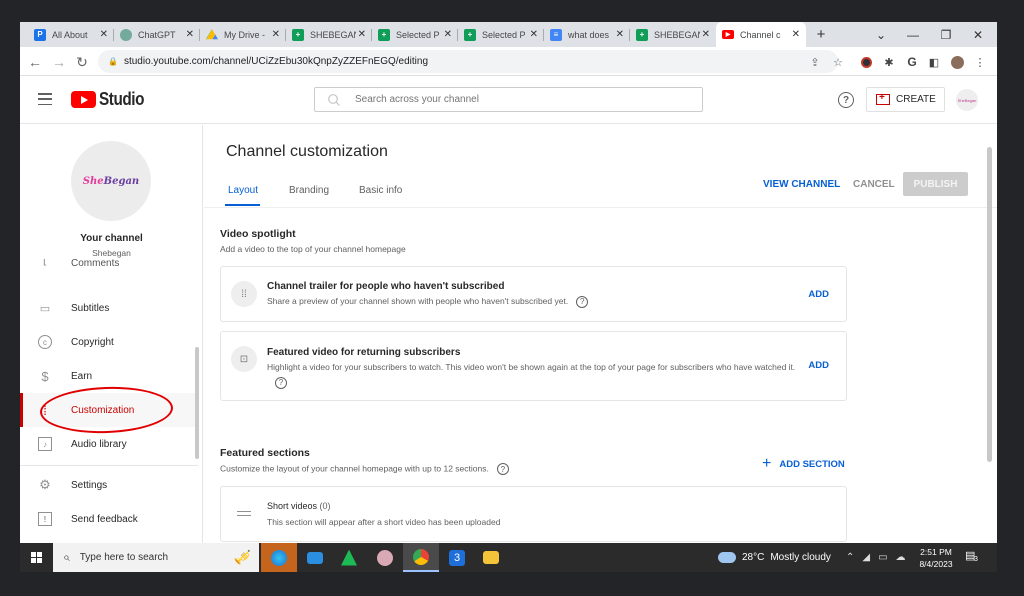 The image size is (1024, 596). I want to click on menu-kebab-icon: ⋮, so click(980, 62).